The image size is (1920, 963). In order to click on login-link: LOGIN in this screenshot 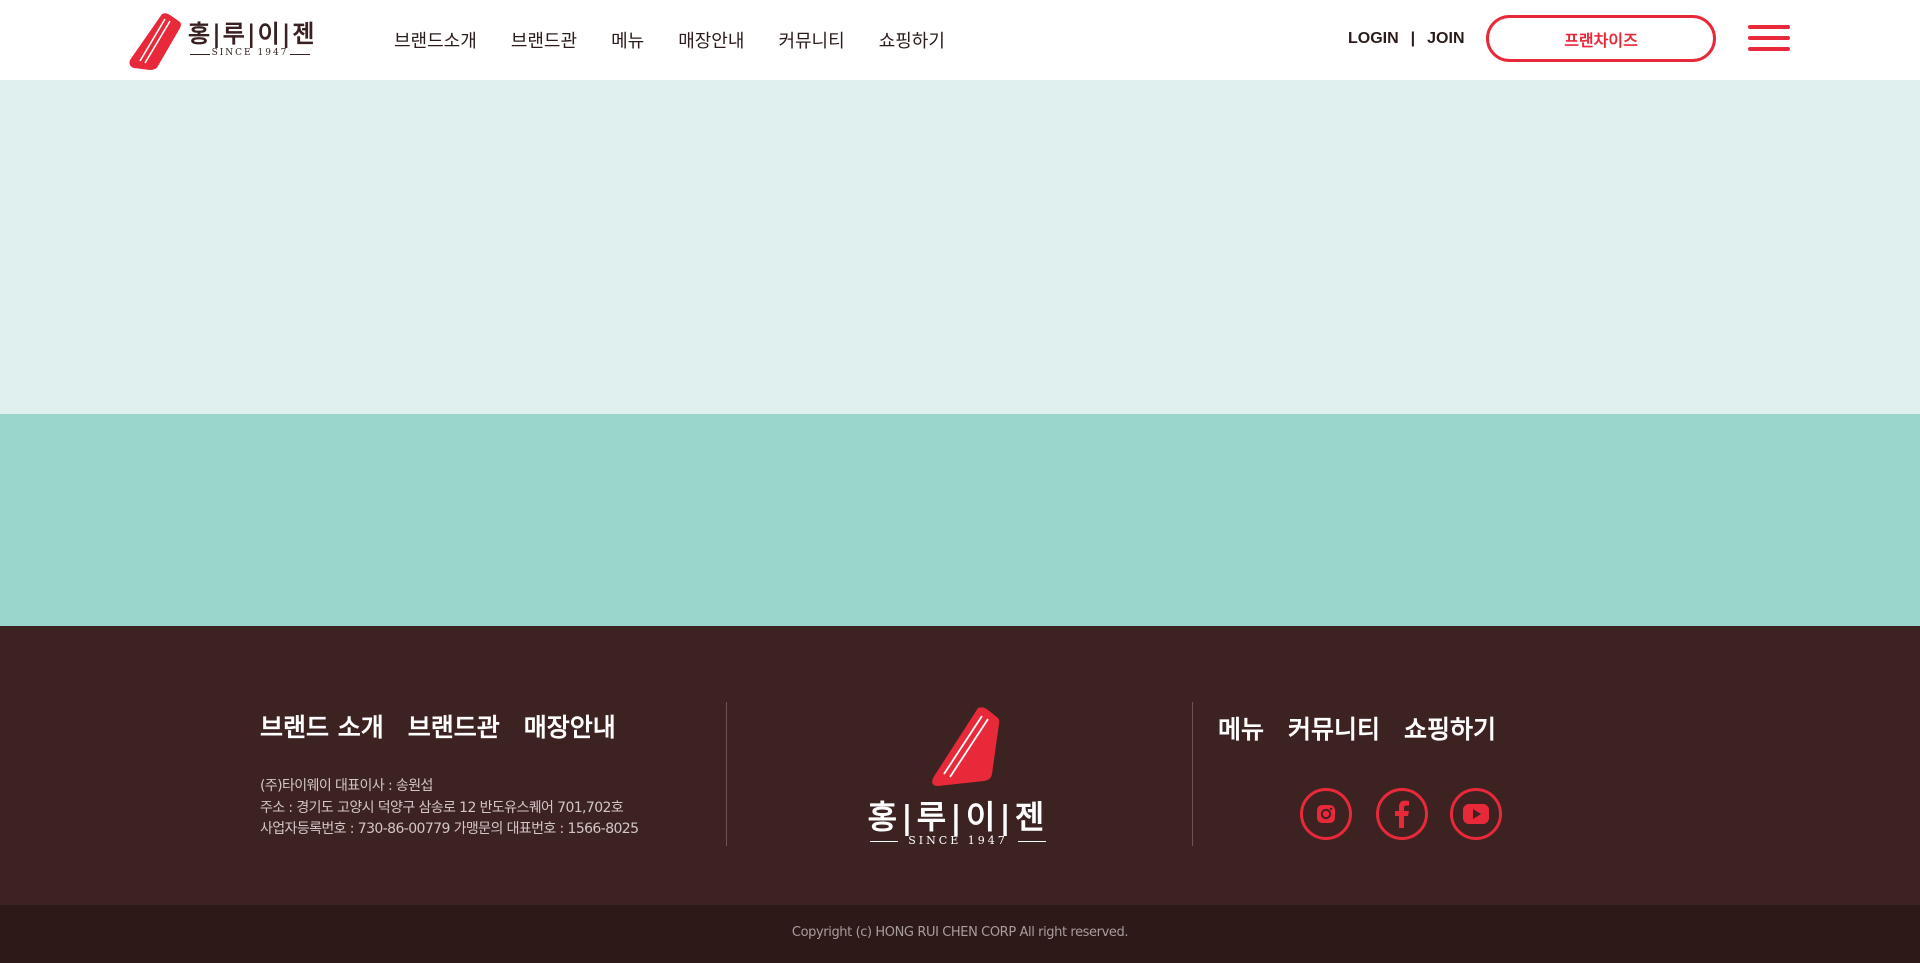, I will do `click(1373, 39)`.